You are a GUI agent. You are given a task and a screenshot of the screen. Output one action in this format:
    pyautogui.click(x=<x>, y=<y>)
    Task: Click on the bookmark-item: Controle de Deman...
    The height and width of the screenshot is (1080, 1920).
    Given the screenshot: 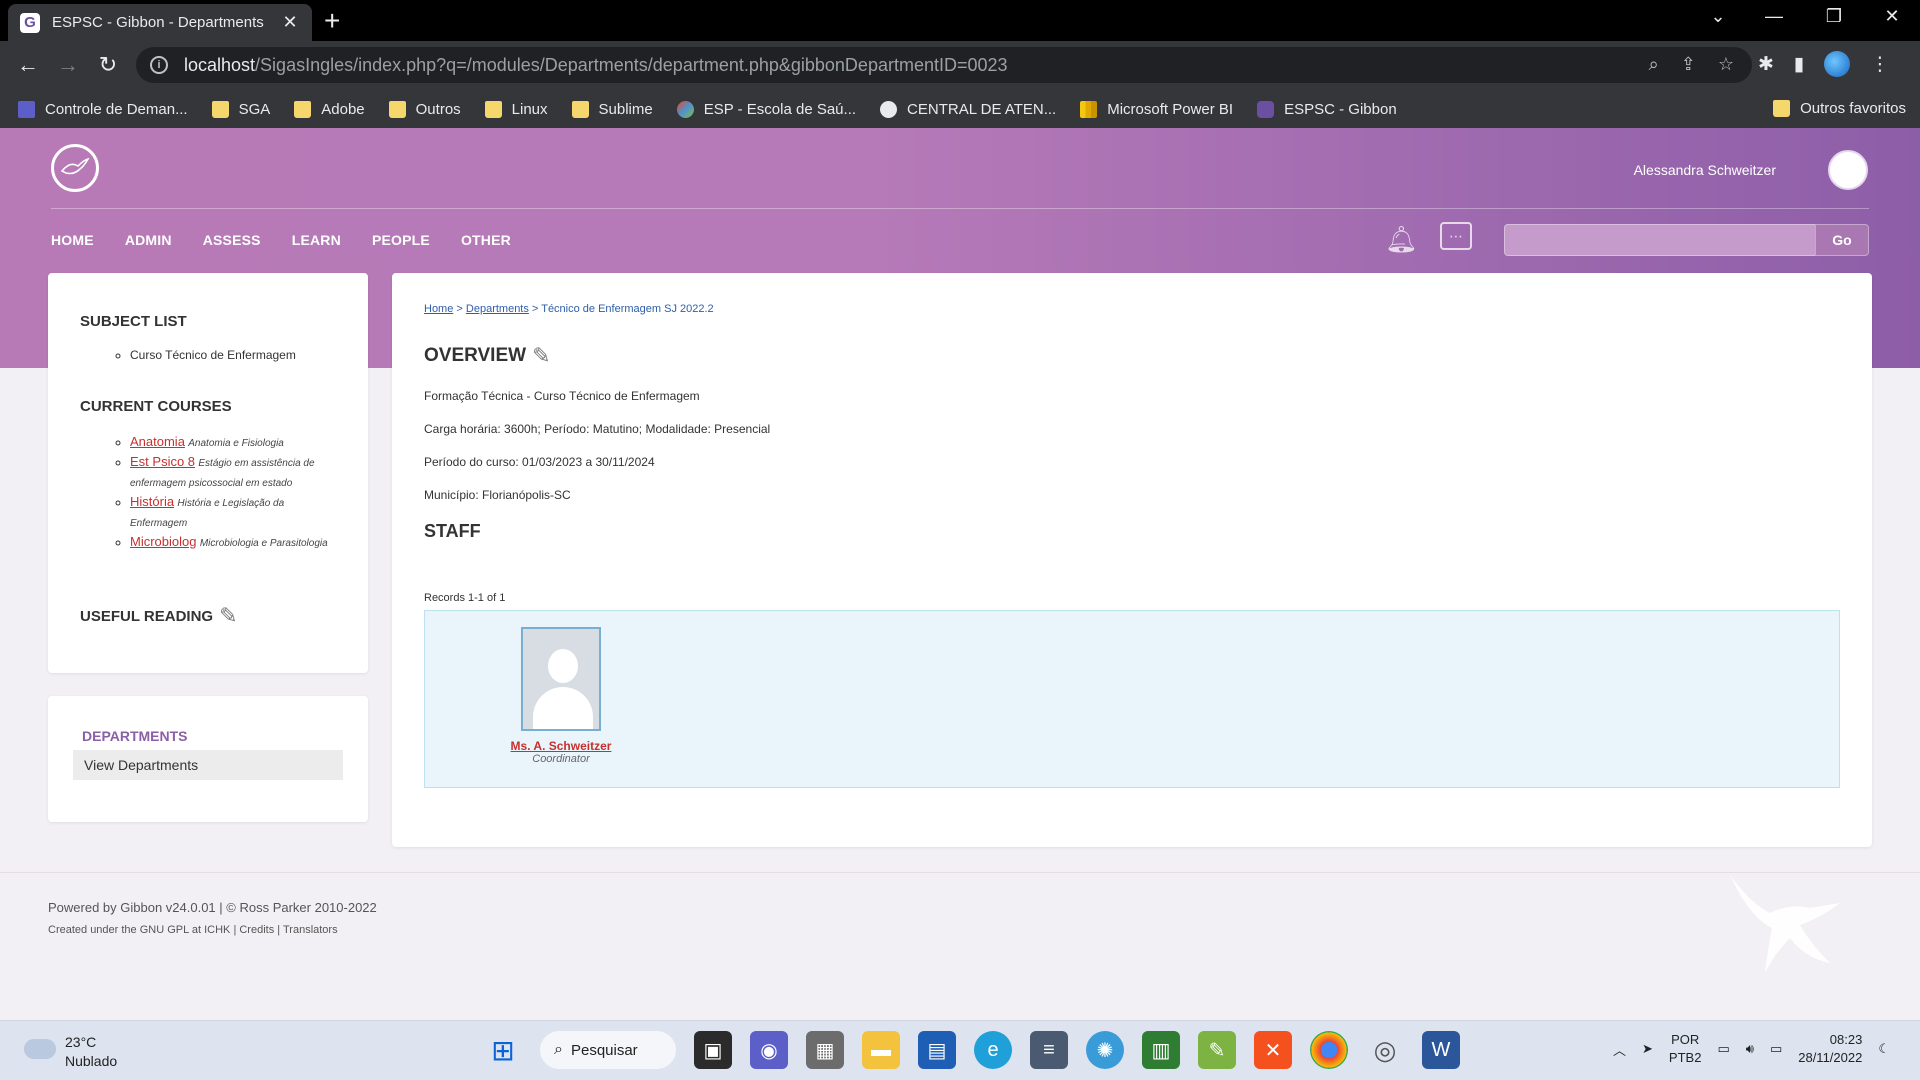 What is the action you would take?
    pyautogui.click(x=103, y=109)
    